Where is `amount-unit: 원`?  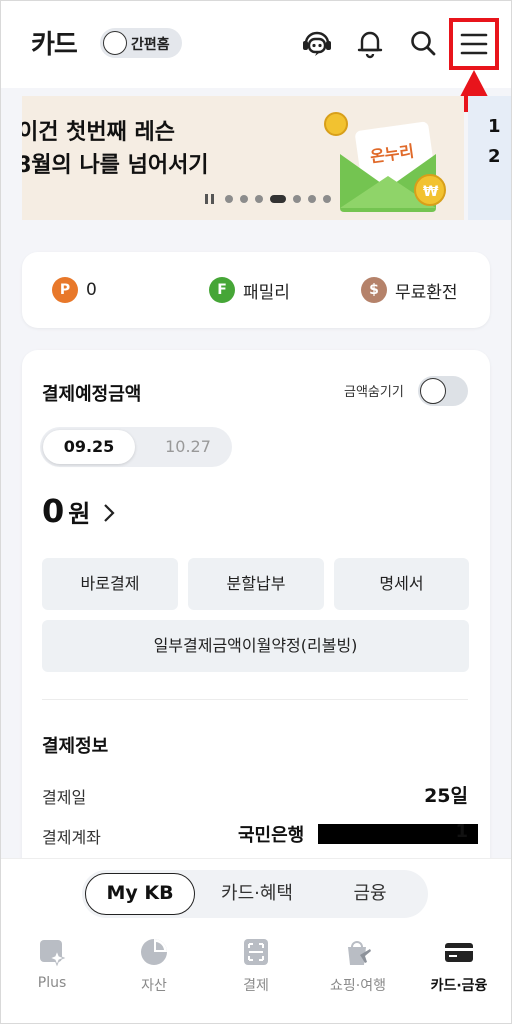
amount-unit: 원 is located at coordinates (79, 514).